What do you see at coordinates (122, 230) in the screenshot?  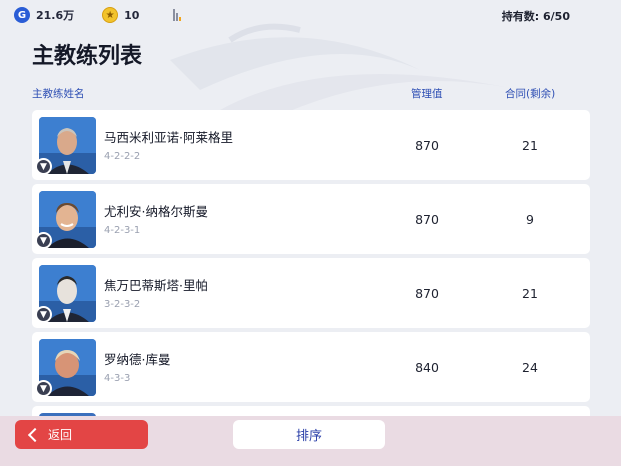 I see `coach-formation: 4-2-3-1` at bounding box center [122, 230].